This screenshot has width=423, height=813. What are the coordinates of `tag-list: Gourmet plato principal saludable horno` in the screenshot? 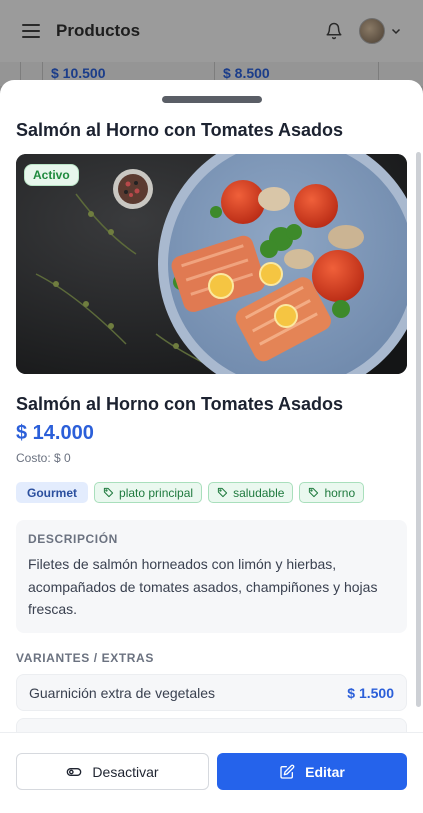 It's located at (190, 492).